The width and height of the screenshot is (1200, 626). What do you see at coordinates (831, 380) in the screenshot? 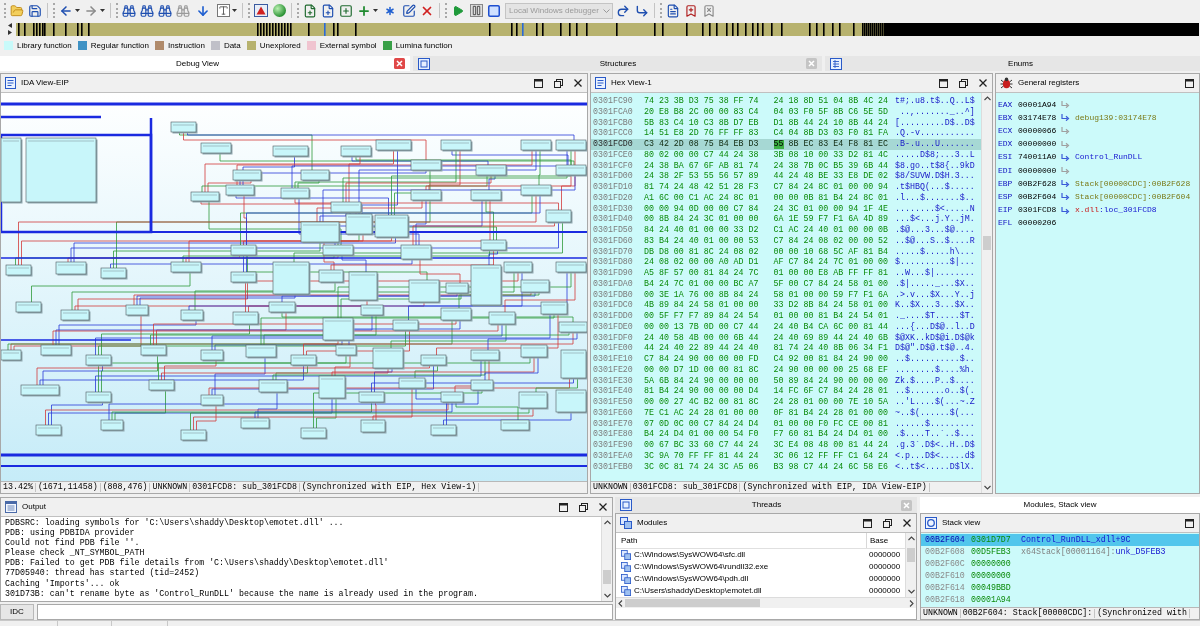
I see `hex-bytes: 50 89 84 24 90 00 00 00` at bounding box center [831, 380].